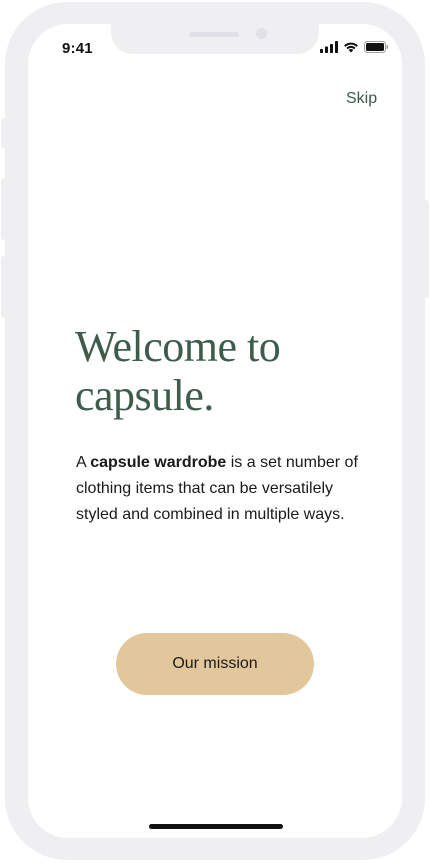 The width and height of the screenshot is (430, 863). What do you see at coordinates (83, 462) in the screenshot?
I see `description-prefix: A` at bounding box center [83, 462].